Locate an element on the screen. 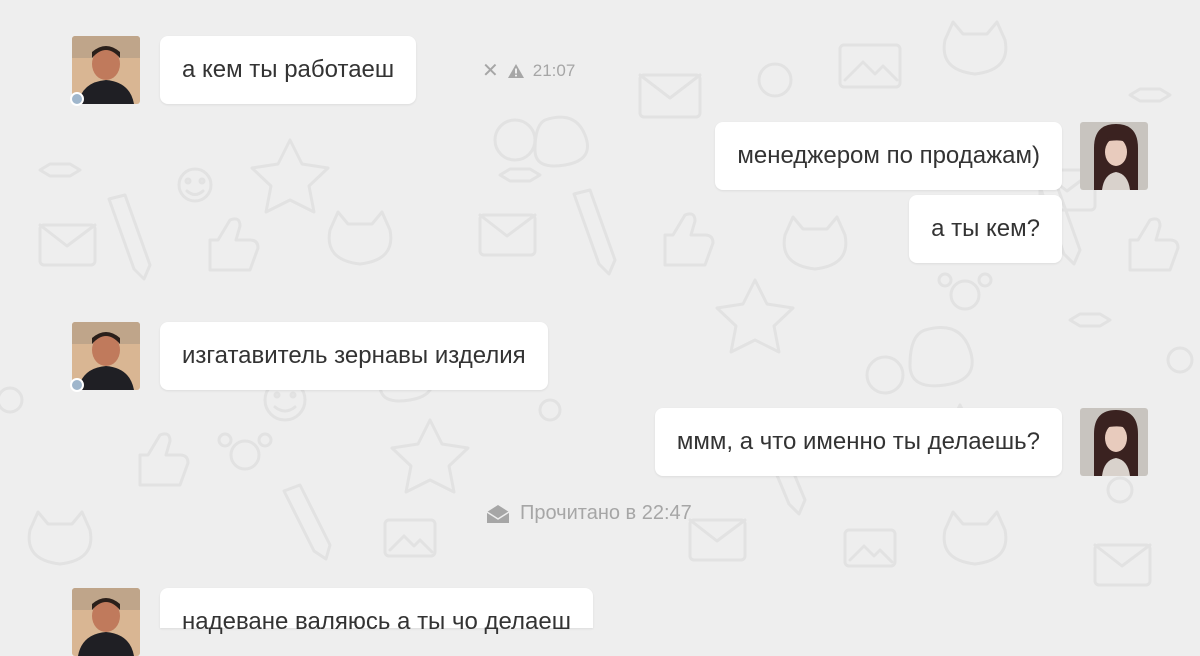 Image resolution: width=1200 pixels, height=656 pixels. message-text: а кем ты работаеш is located at coordinates (288, 69).